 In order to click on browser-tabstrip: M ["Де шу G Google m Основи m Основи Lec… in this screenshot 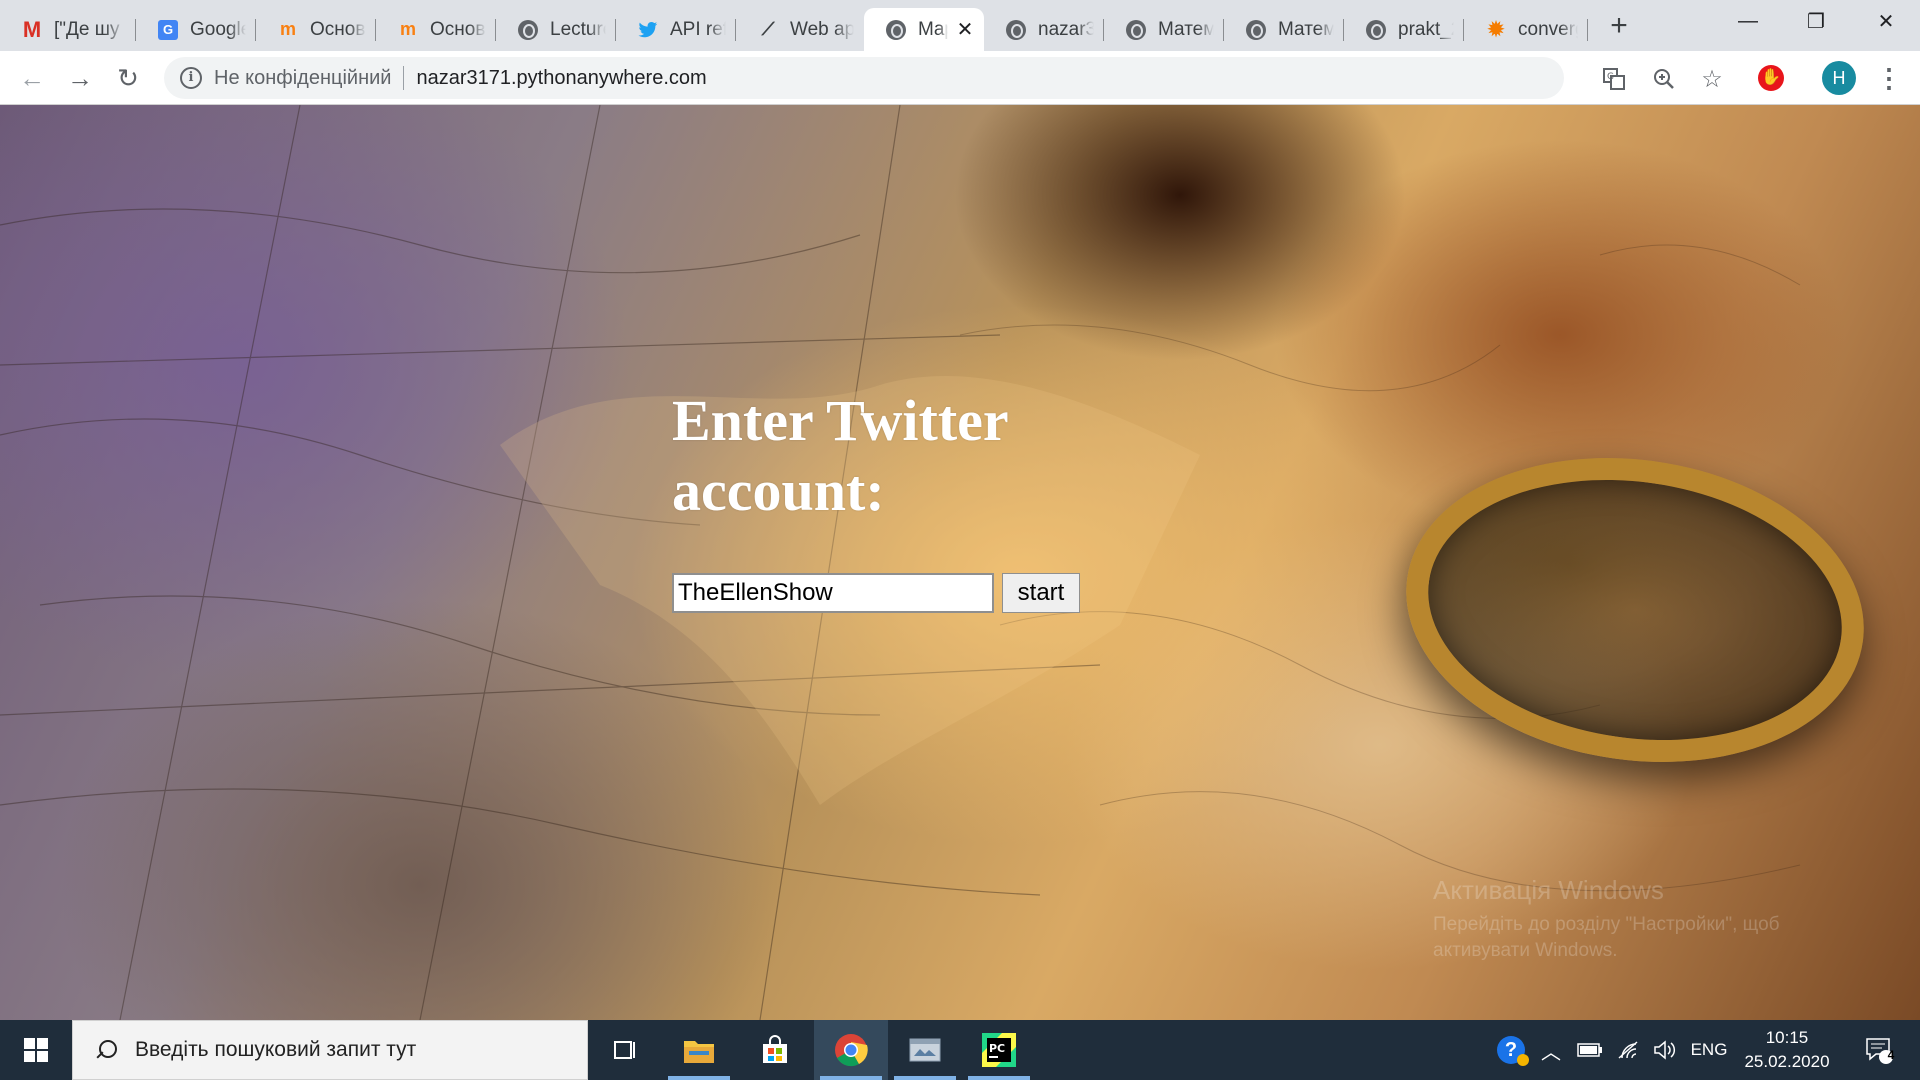, I will do `click(960, 25)`.